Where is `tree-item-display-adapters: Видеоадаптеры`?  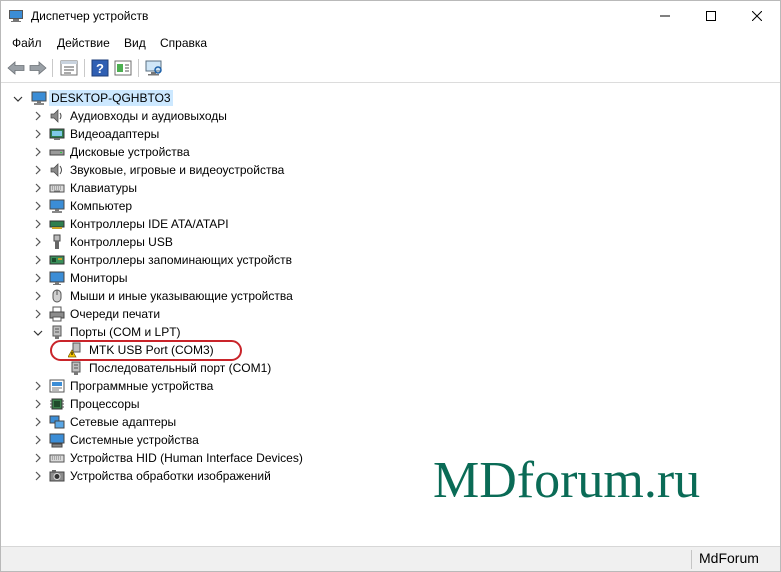
tree-item-display-adapters: Видеоадаптеры is located at coordinates (251, 134).